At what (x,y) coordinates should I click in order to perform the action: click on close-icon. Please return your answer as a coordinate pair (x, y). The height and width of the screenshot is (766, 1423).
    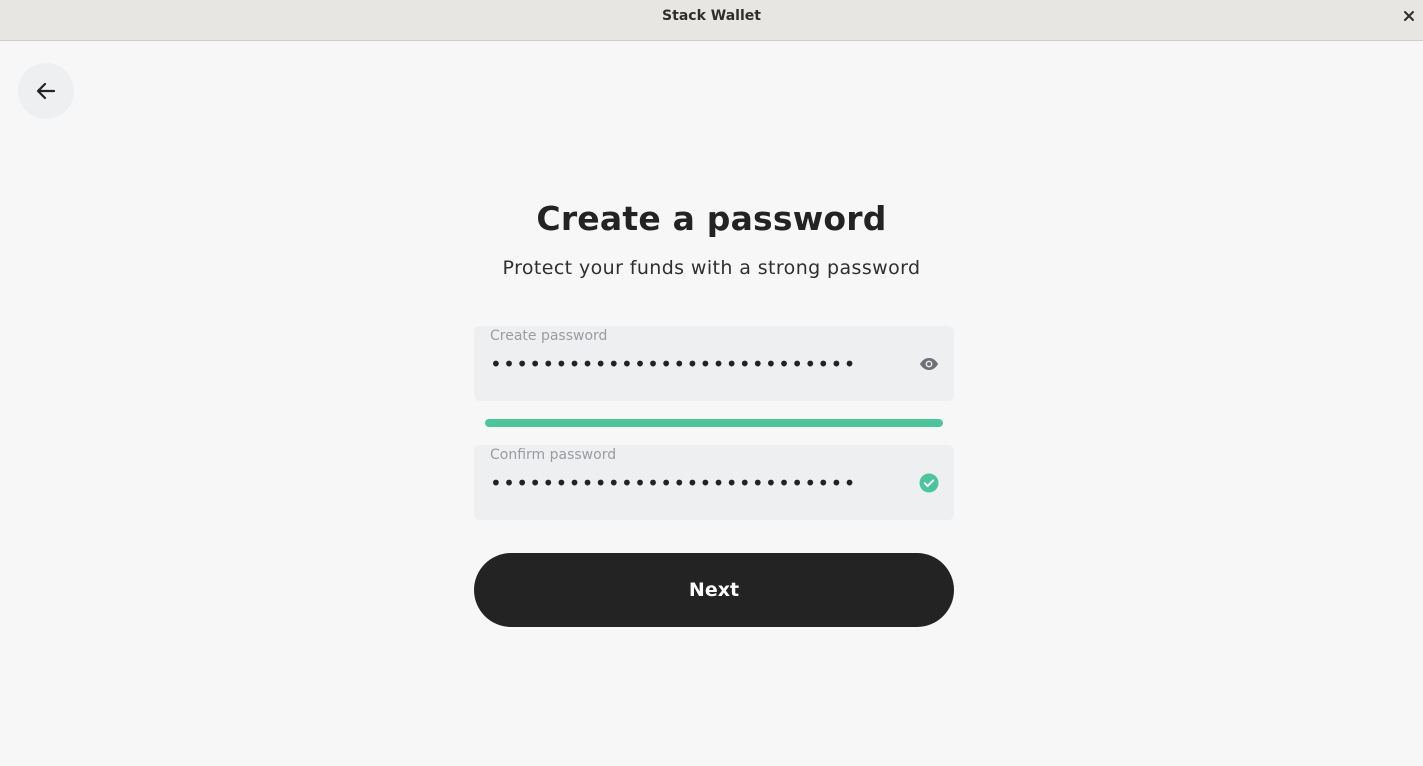
    Looking at the image, I should click on (1409, 16).